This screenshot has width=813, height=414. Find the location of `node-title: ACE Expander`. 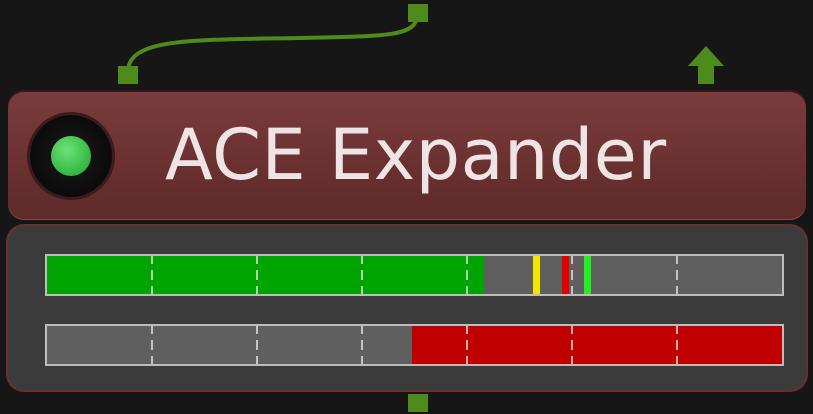

node-title: ACE Expander is located at coordinates (416, 155).